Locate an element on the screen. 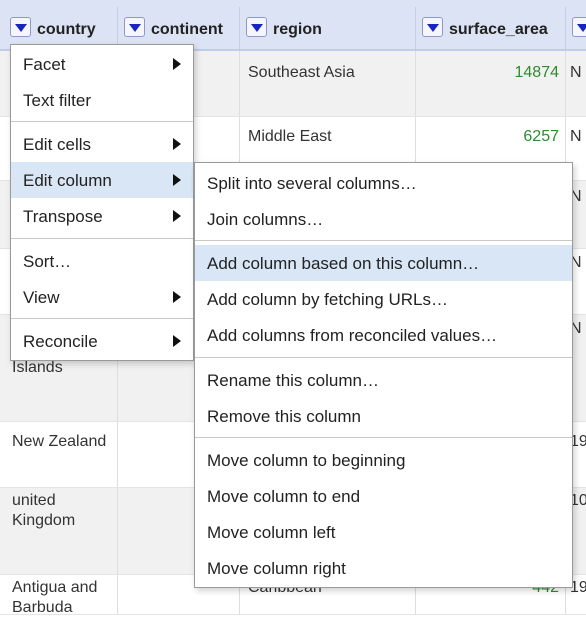  menu-item-reconcile: Reconcile is located at coordinates (102, 341).